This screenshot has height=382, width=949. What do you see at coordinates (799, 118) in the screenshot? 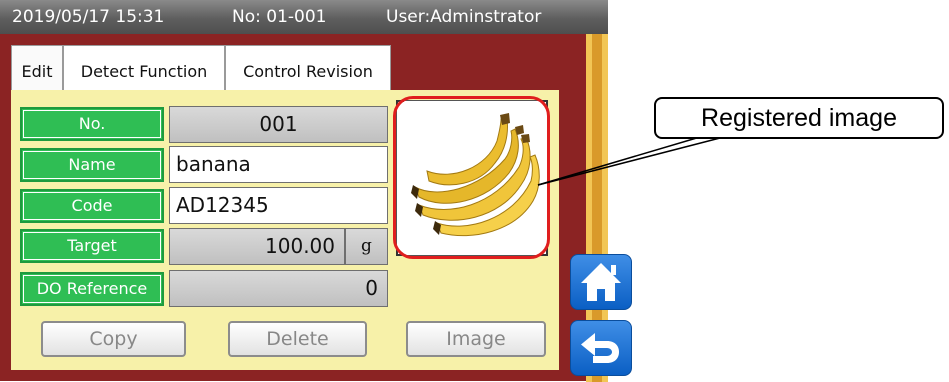
I see `registered-image-callout: Registered image` at bounding box center [799, 118].